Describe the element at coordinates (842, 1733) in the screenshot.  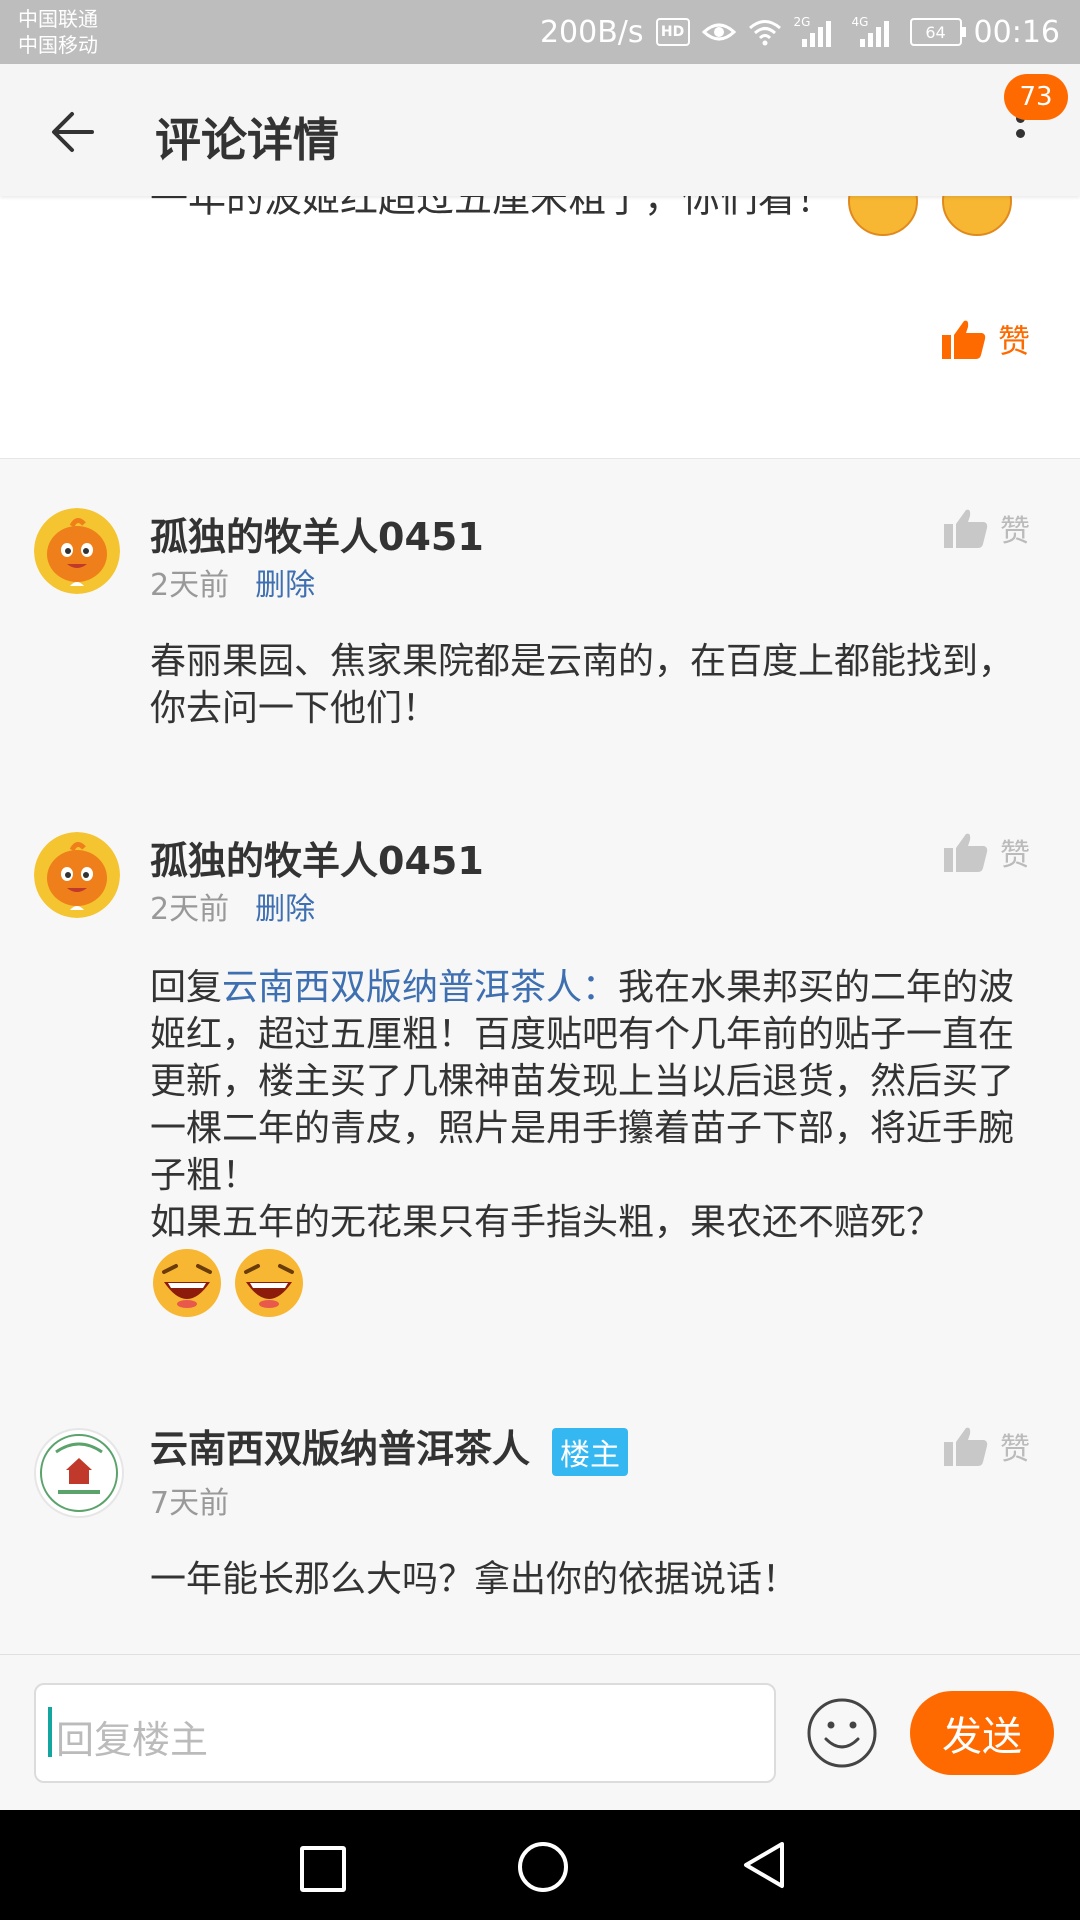
I see `emoji-picker-icon` at that location.